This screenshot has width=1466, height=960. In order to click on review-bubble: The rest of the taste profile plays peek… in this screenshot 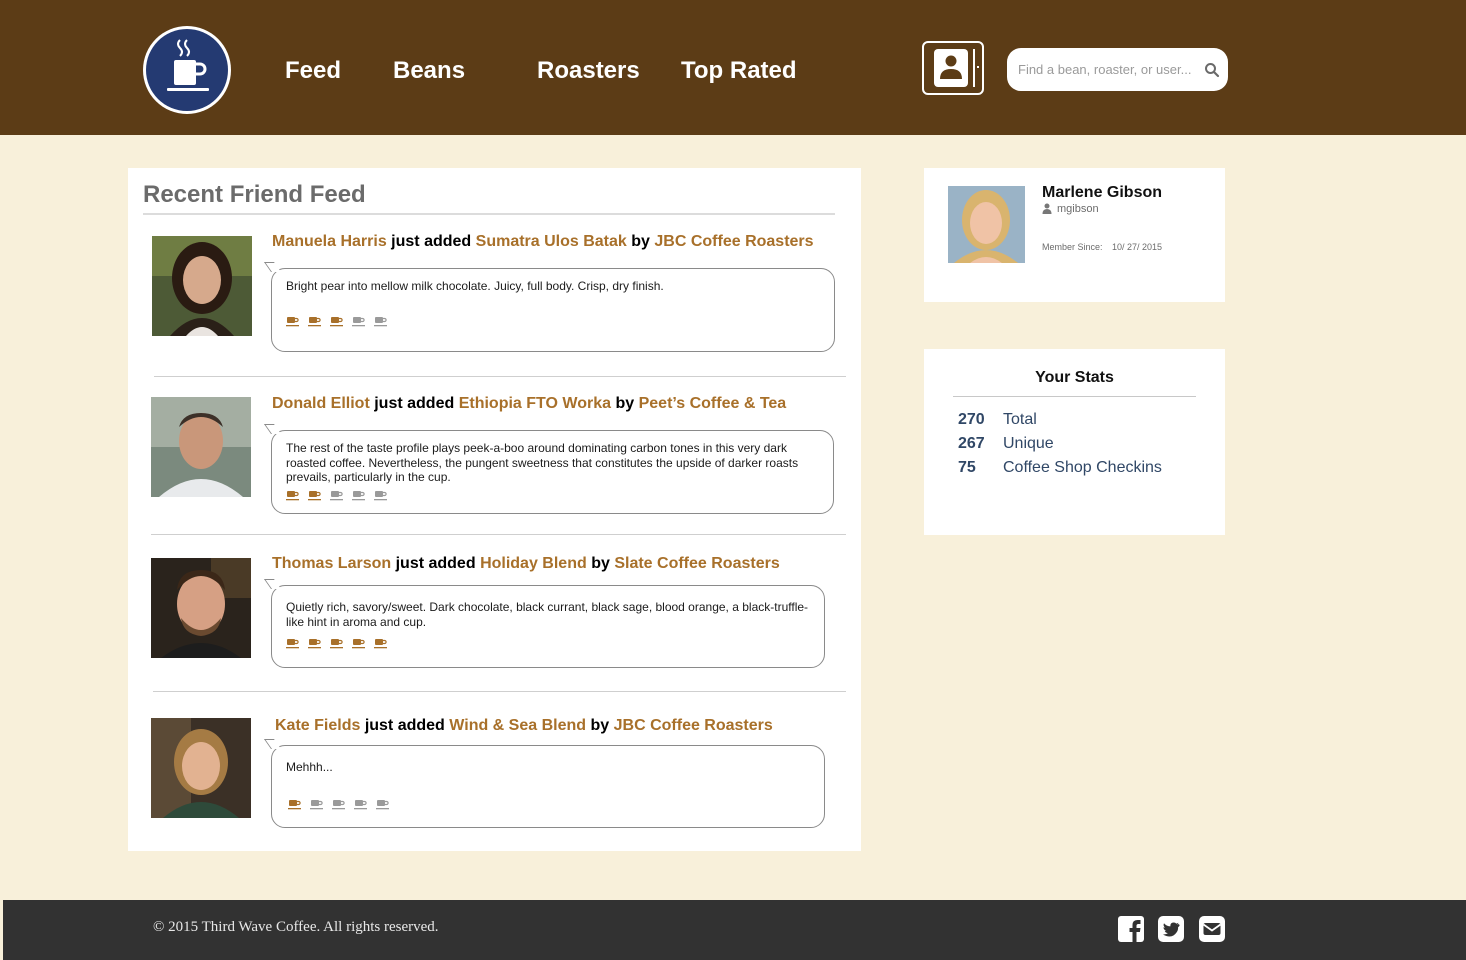, I will do `click(548, 469)`.